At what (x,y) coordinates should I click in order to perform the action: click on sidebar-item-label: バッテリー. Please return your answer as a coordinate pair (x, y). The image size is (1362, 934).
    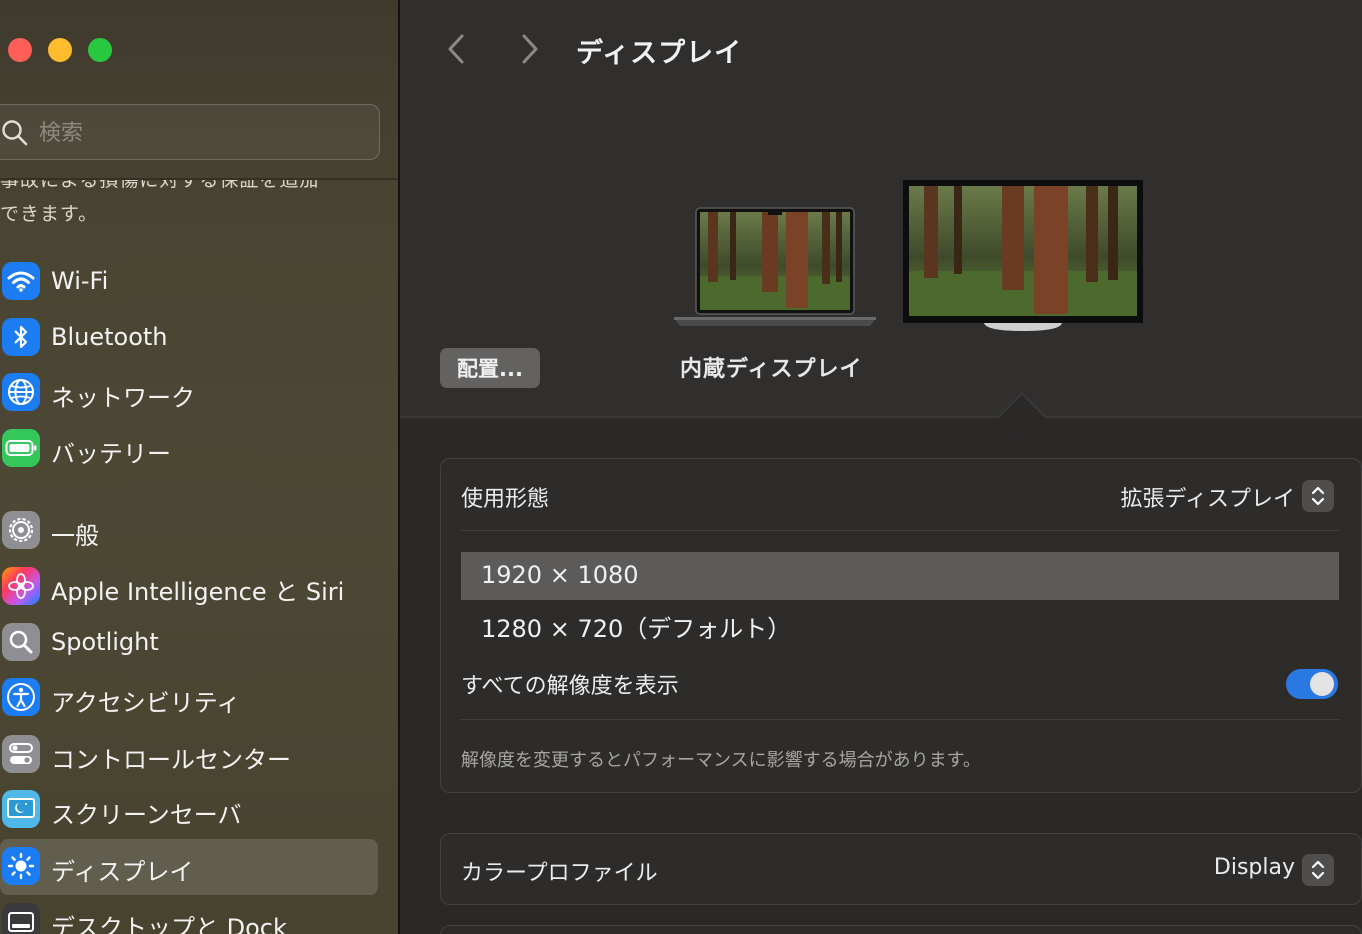
    Looking at the image, I should click on (111, 454).